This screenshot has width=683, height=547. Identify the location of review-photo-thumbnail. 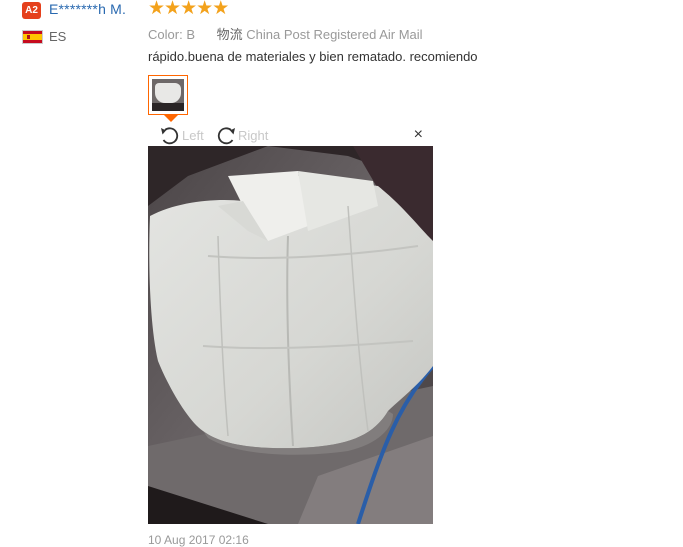
(168, 95).